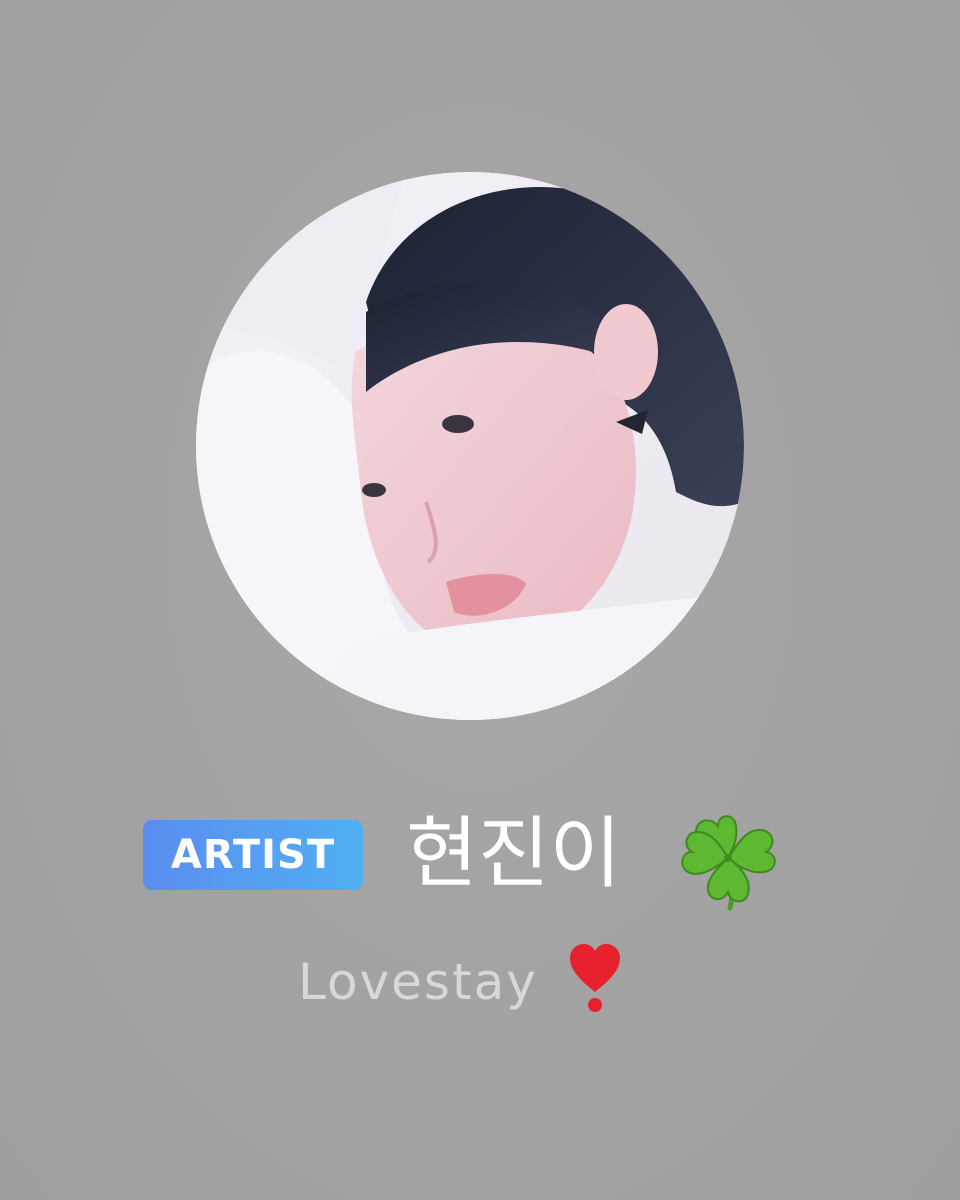 The width and height of the screenshot is (960, 1200). What do you see at coordinates (253, 855) in the screenshot?
I see `artist-badge: ARTIST` at bounding box center [253, 855].